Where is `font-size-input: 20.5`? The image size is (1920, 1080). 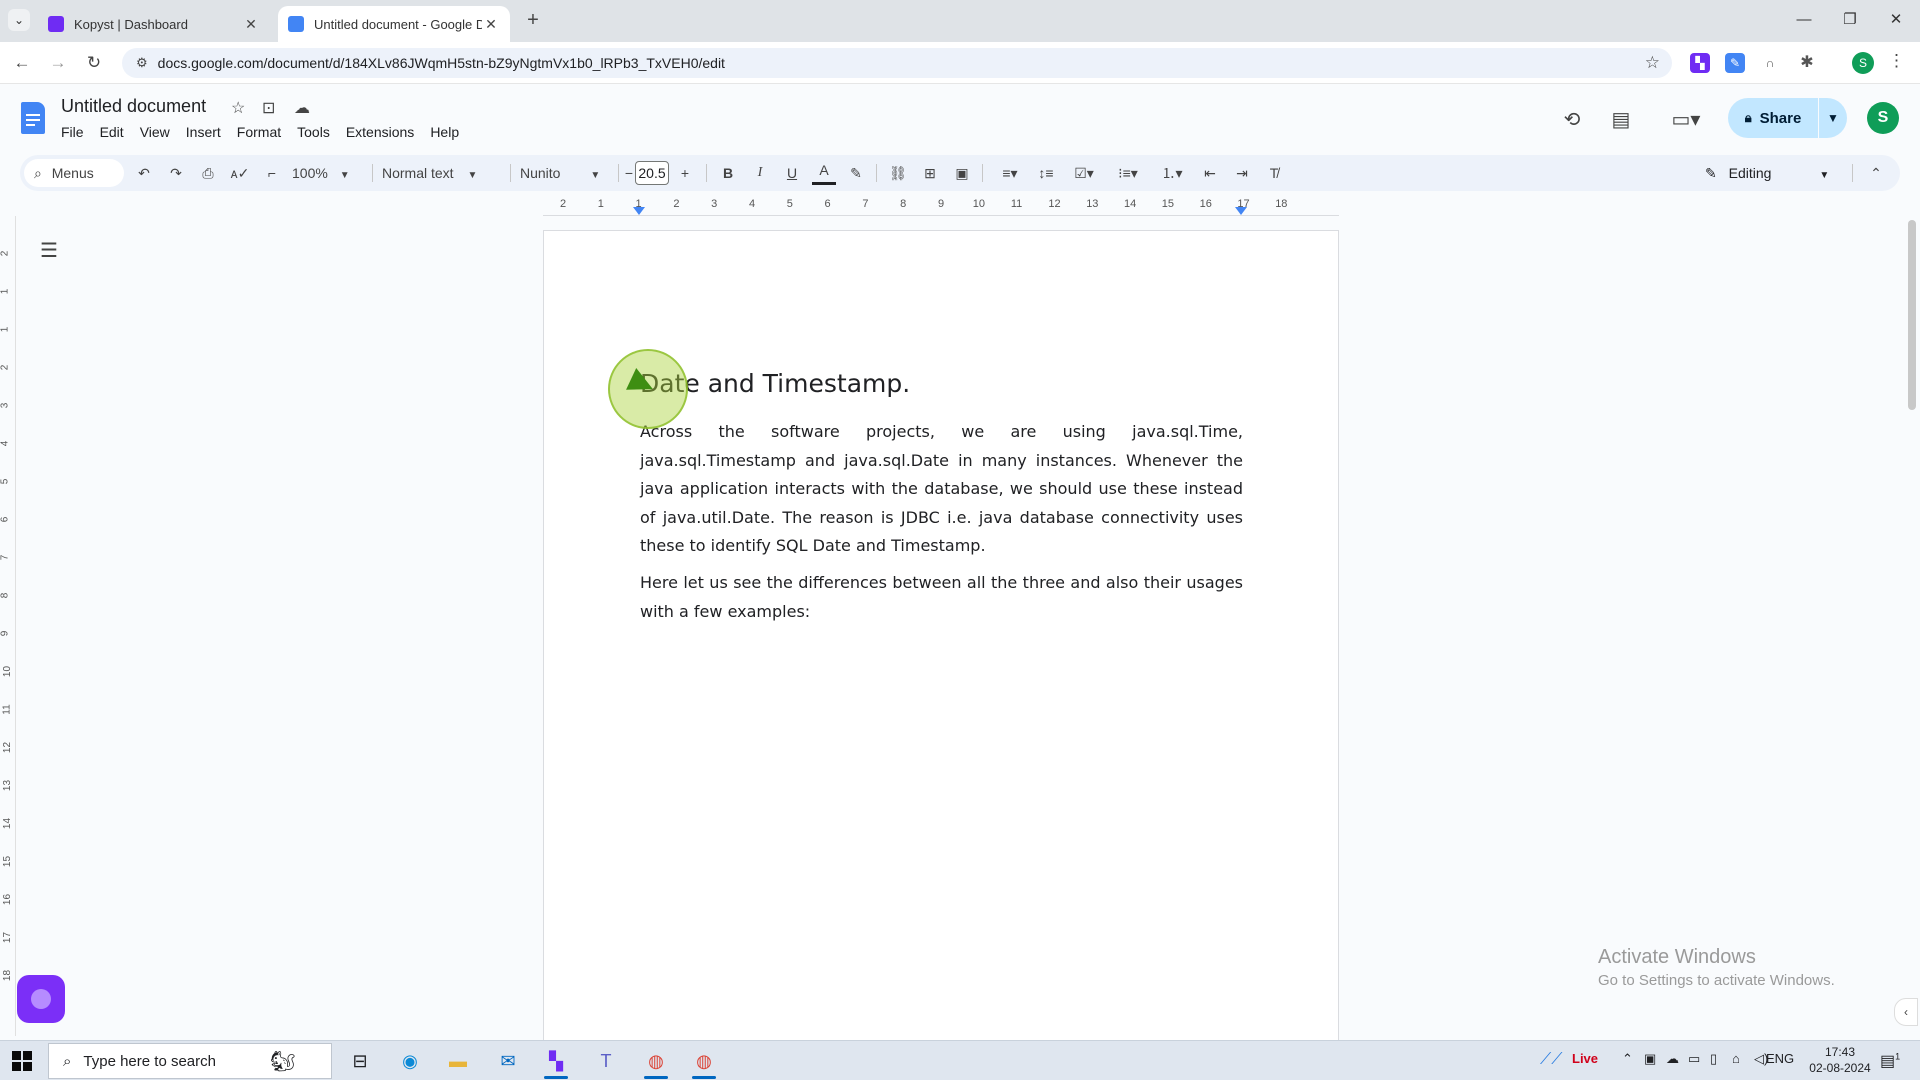 font-size-input: 20.5 is located at coordinates (652, 173).